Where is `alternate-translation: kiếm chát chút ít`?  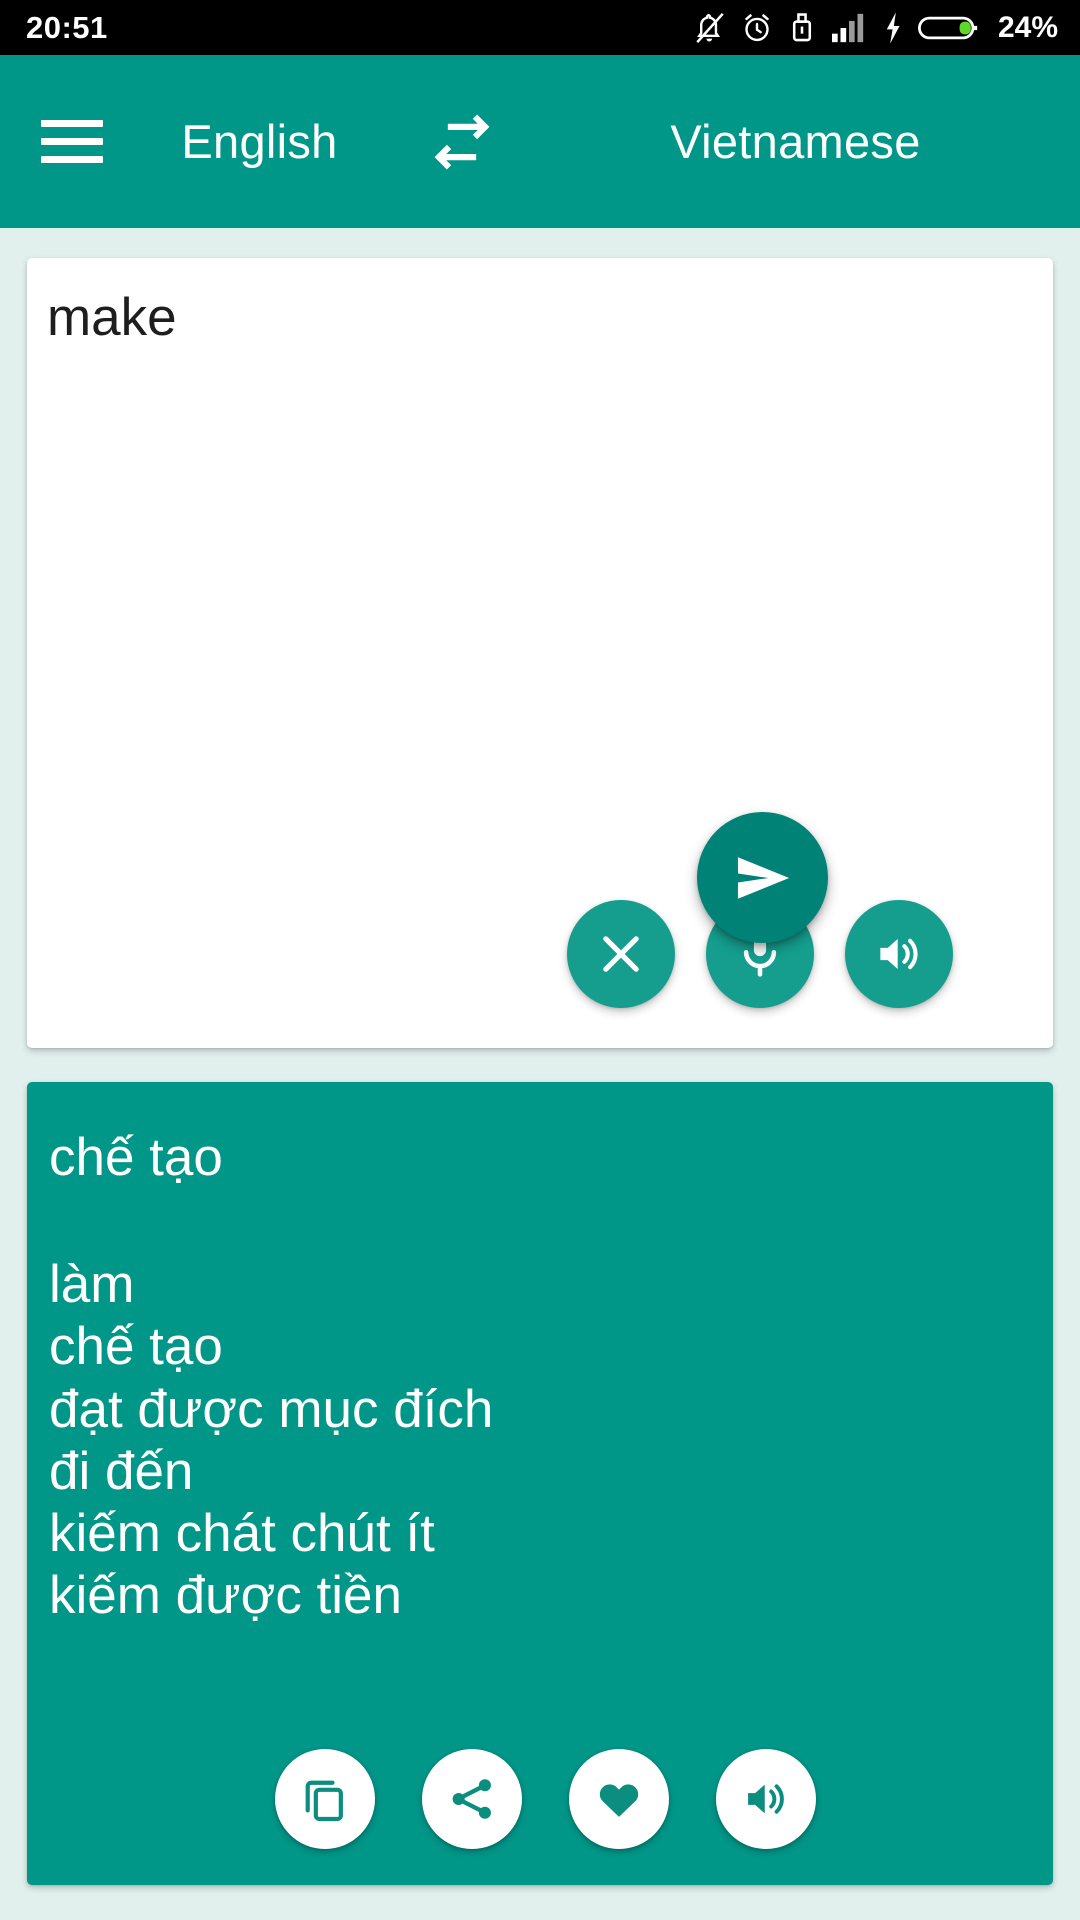
alternate-translation: kiếm chát chút ít is located at coordinates (242, 1534).